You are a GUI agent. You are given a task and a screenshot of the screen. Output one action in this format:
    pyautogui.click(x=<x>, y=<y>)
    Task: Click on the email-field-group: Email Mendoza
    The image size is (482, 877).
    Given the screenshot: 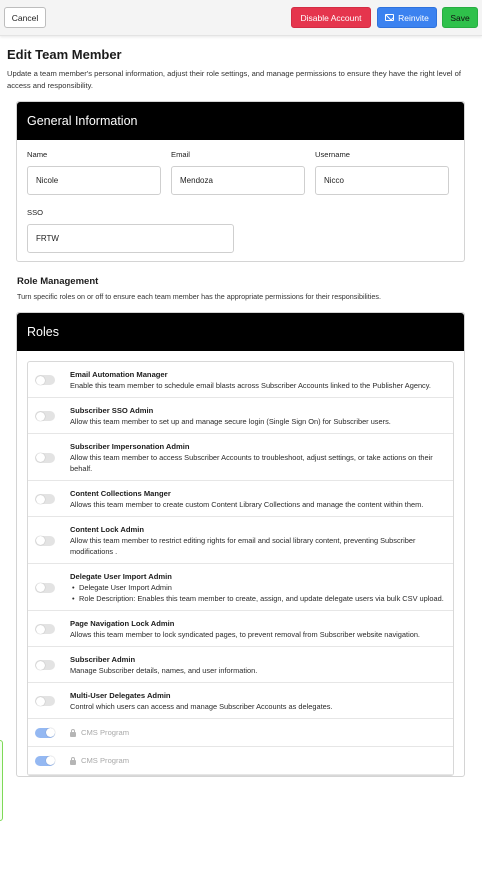 What is the action you would take?
    pyautogui.click(x=238, y=172)
    